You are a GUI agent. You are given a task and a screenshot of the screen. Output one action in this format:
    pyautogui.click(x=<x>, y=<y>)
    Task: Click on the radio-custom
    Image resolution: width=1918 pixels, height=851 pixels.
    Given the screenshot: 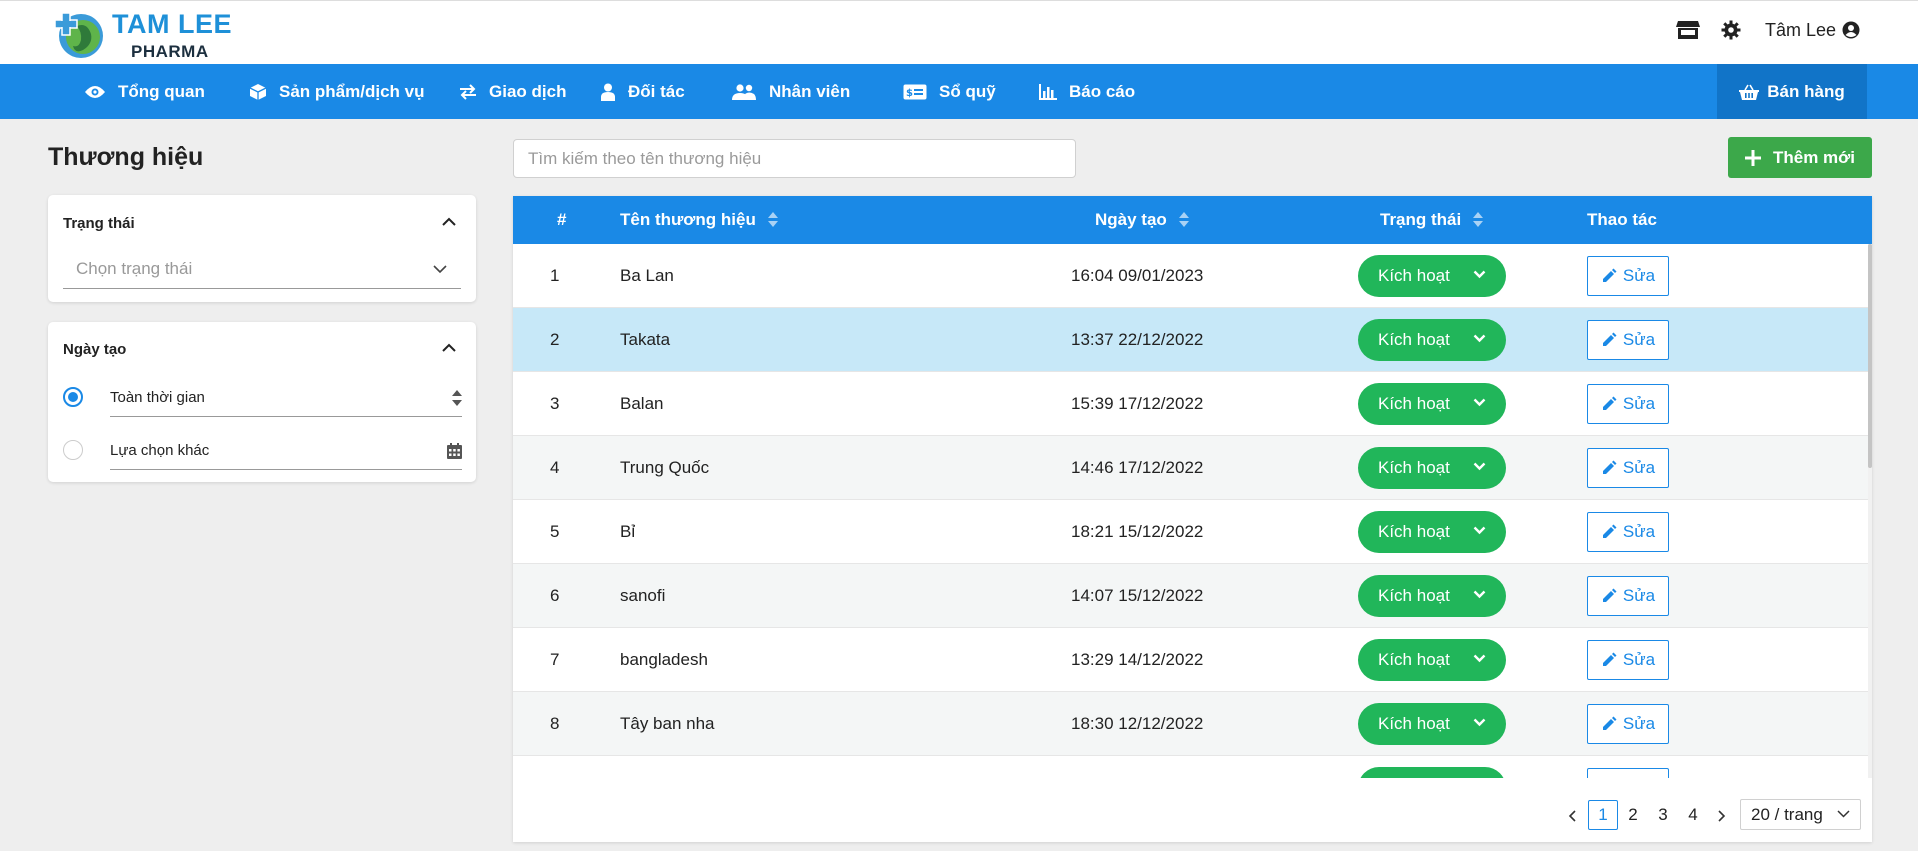 What is the action you would take?
    pyautogui.click(x=73, y=450)
    